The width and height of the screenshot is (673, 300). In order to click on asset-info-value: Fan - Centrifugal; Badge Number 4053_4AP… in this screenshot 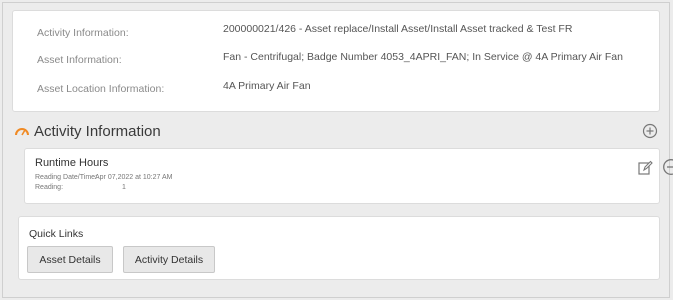, I will do `click(423, 57)`.